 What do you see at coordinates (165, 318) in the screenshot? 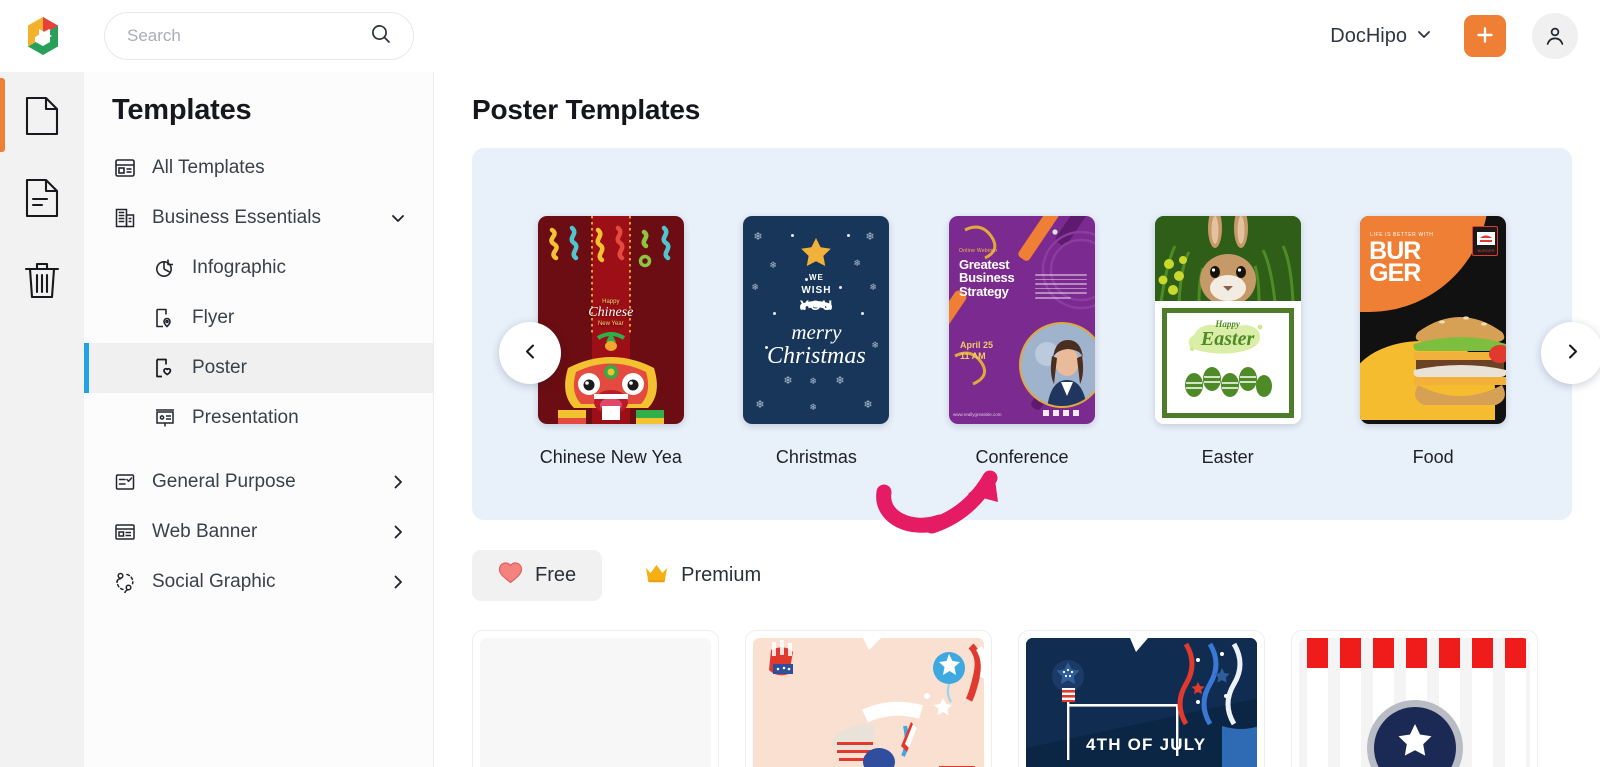
I see `flyer-pin-icon` at bounding box center [165, 318].